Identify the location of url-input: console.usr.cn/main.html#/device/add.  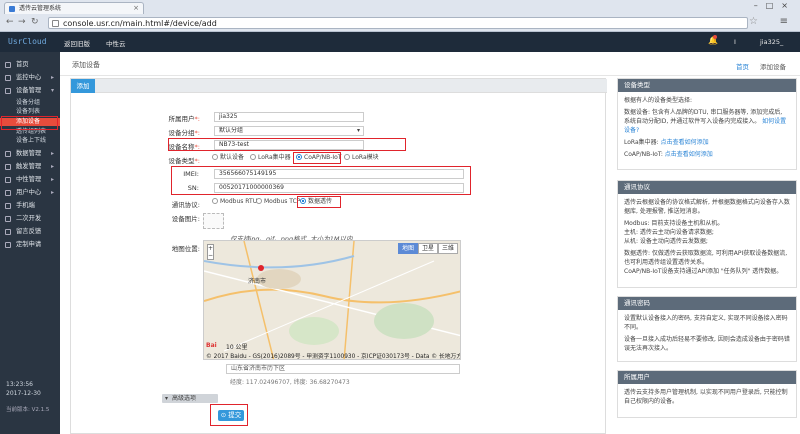
(398, 23).